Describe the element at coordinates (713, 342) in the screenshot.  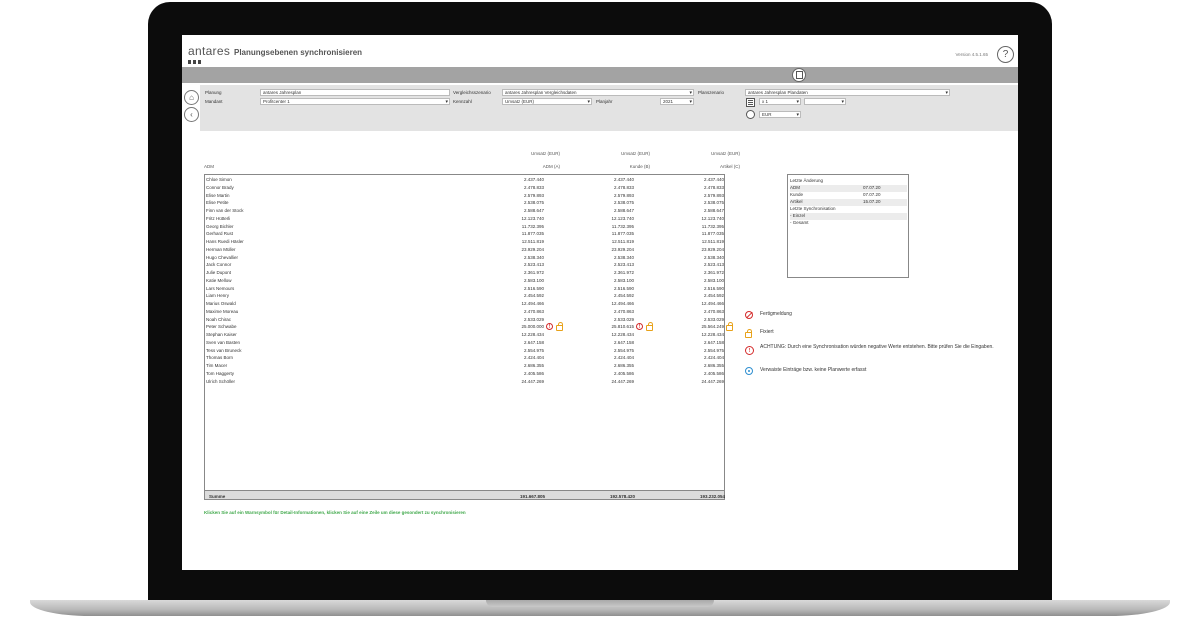
I see `cell-artikel: 2.647.158` at that location.